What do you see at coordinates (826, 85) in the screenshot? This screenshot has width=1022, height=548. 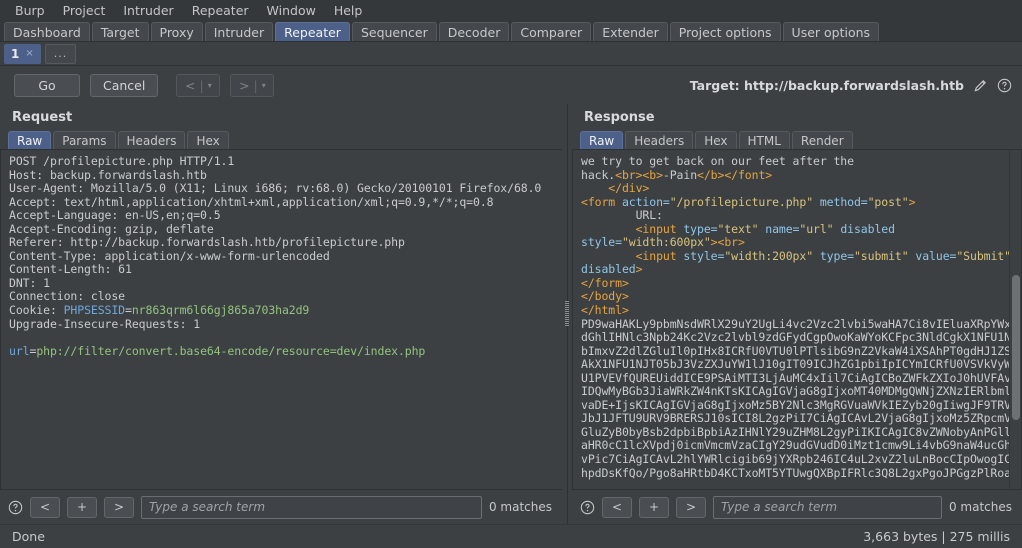 I see `target-label: Target: http://backup.forwardslash.htb` at bounding box center [826, 85].